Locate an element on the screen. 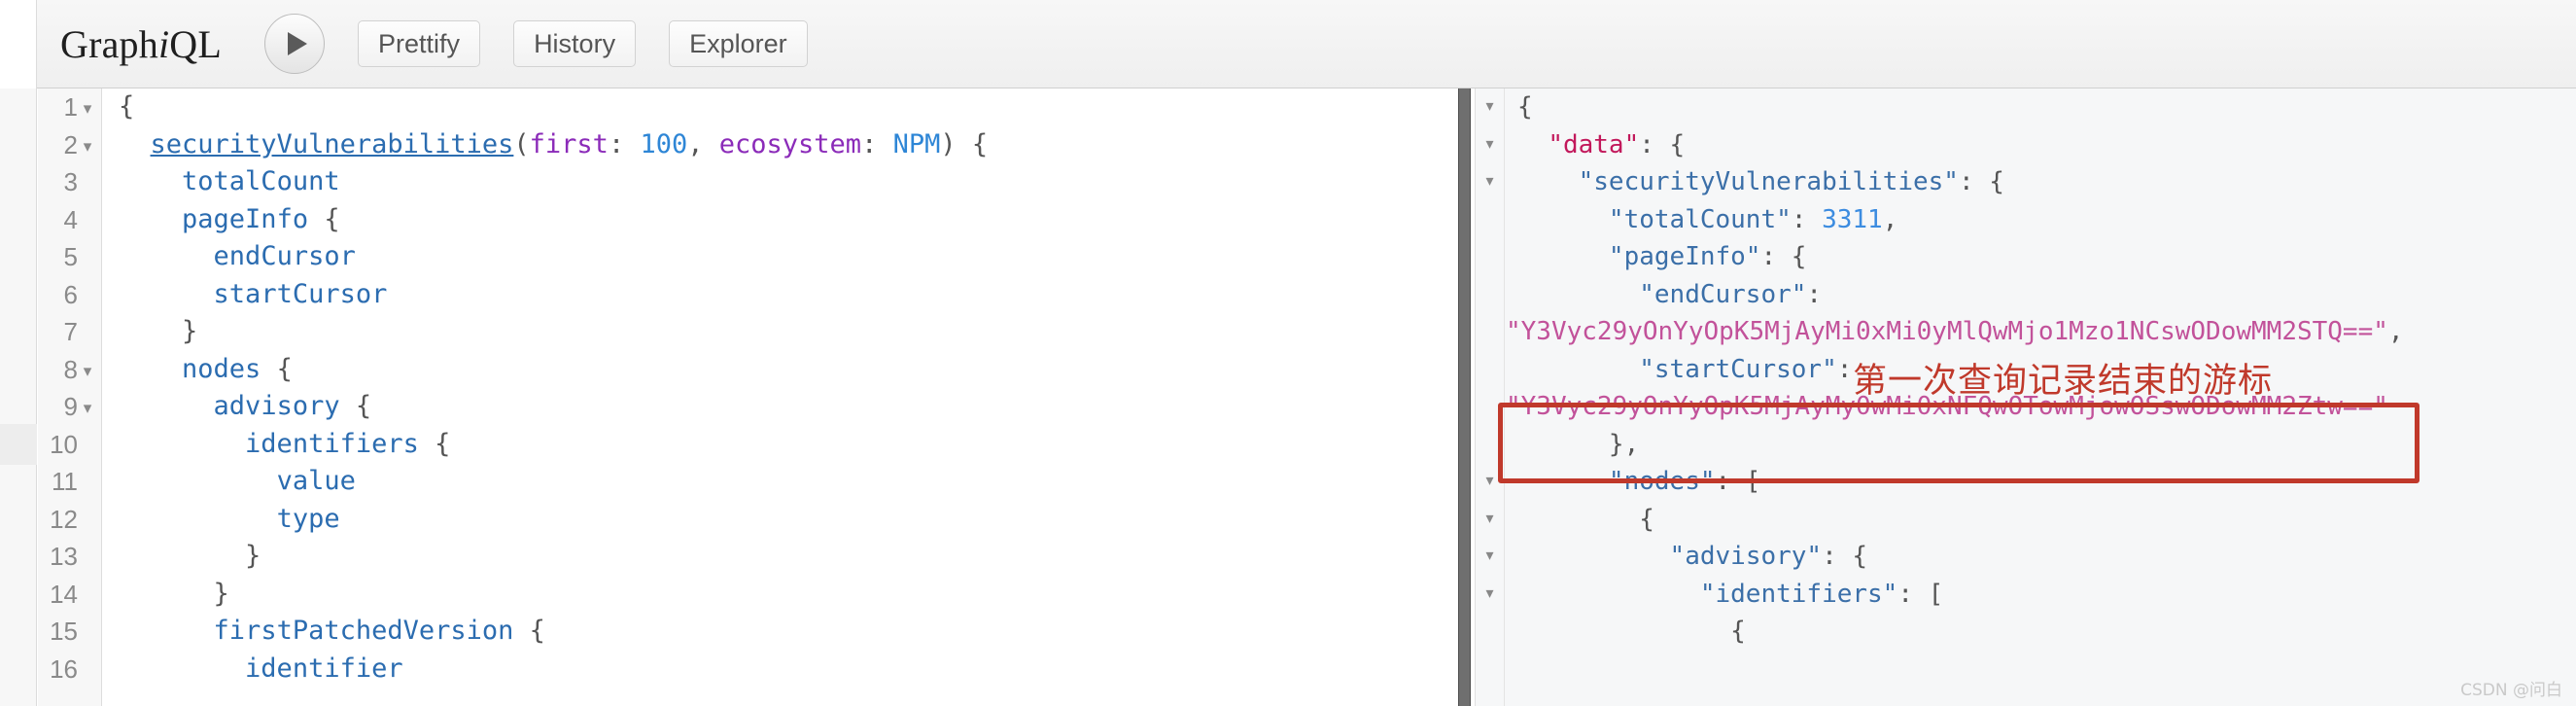  editor-line-number: 4▾ is located at coordinates (69, 220).